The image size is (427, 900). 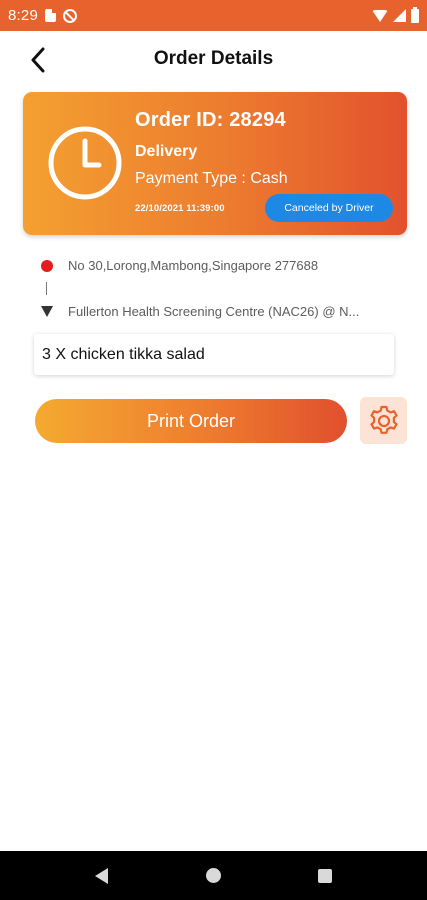 What do you see at coordinates (123, 354) in the screenshot?
I see `order-item-text: 3 X chicken tikka salad` at bounding box center [123, 354].